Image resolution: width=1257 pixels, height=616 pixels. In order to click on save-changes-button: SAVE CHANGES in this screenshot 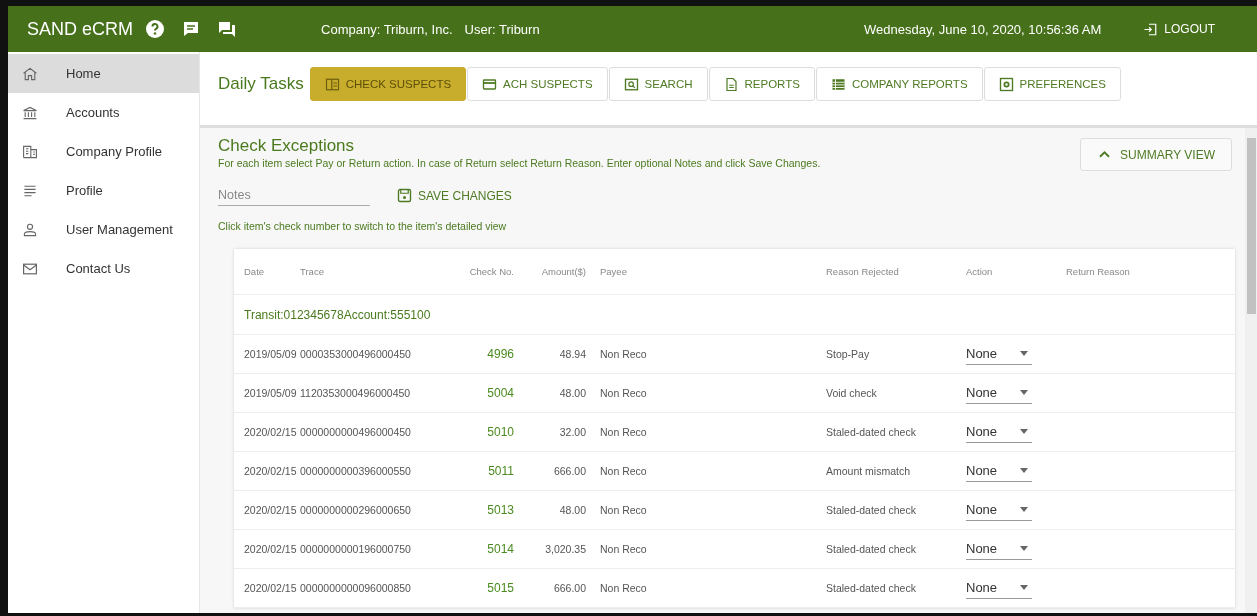, I will do `click(454, 195)`.